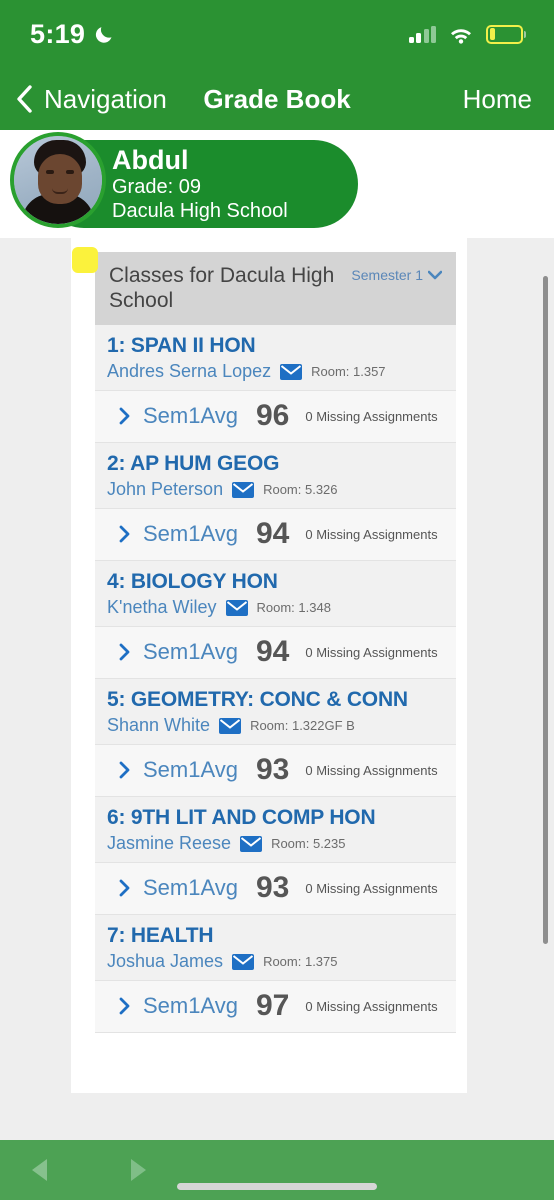 Image resolution: width=554 pixels, height=1200 pixels. I want to click on class-info: 7: HEALTH Joshua James Room: 1.375, so click(275, 948).